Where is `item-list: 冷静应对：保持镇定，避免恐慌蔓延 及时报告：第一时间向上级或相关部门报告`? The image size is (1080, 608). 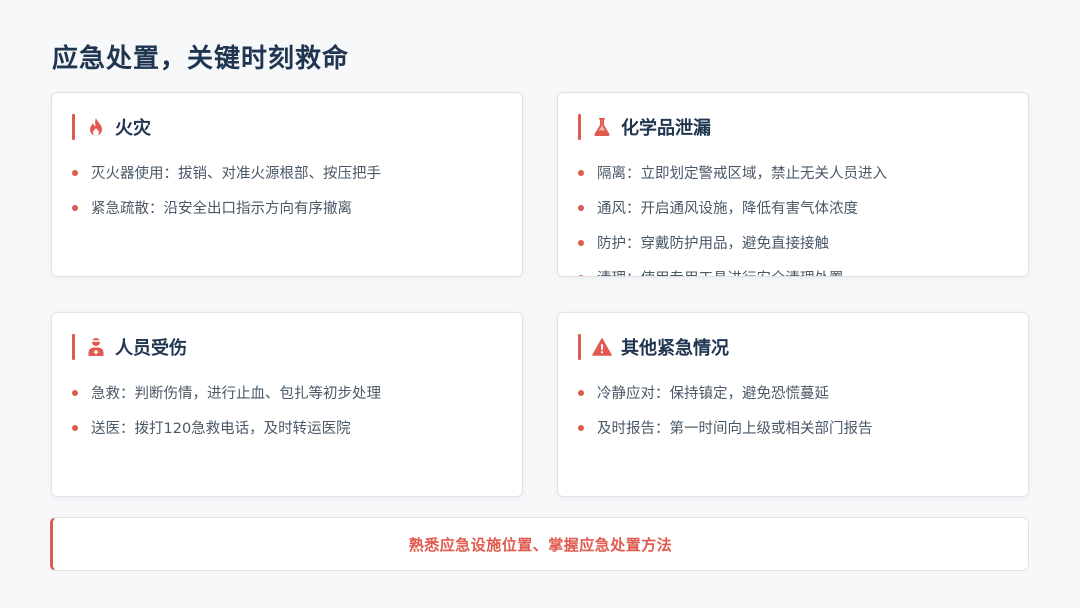 item-list: 冷静应对：保持镇定，避免恐慌蔓延 及时报告：第一时间向上级或相关部门报告 is located at coordinates (725, 410).